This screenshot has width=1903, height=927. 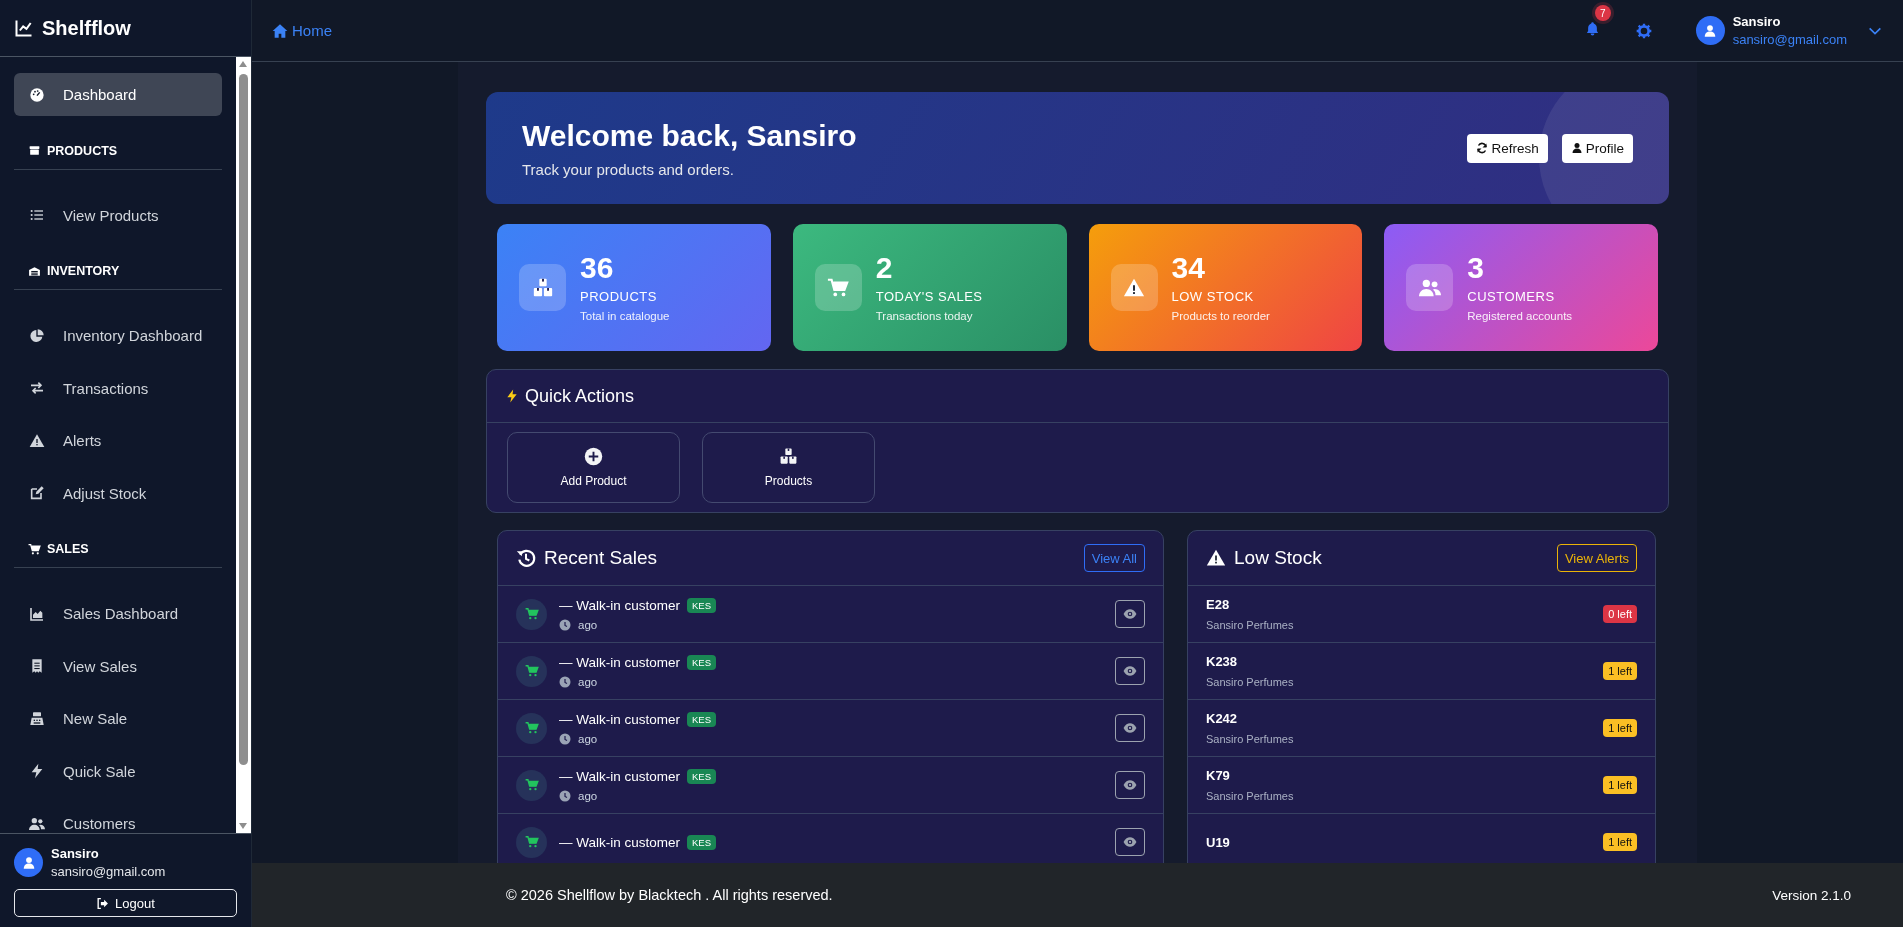 What do you see at coordinates (118, 440) in the screenshot?
I see `nav-item: Alerts` at bounding box center [118, 440].